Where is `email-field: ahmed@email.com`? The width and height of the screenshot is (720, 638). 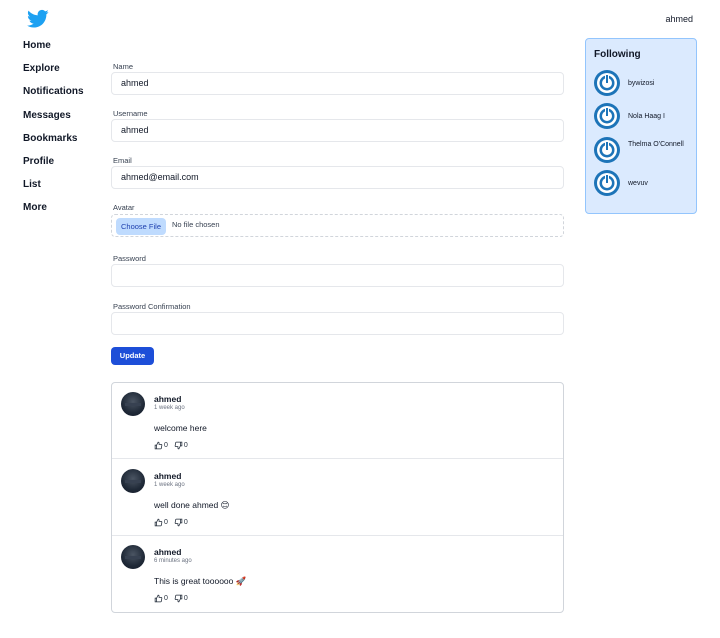
email-field: ahmed@email.com is located at coordinates (337, 177).